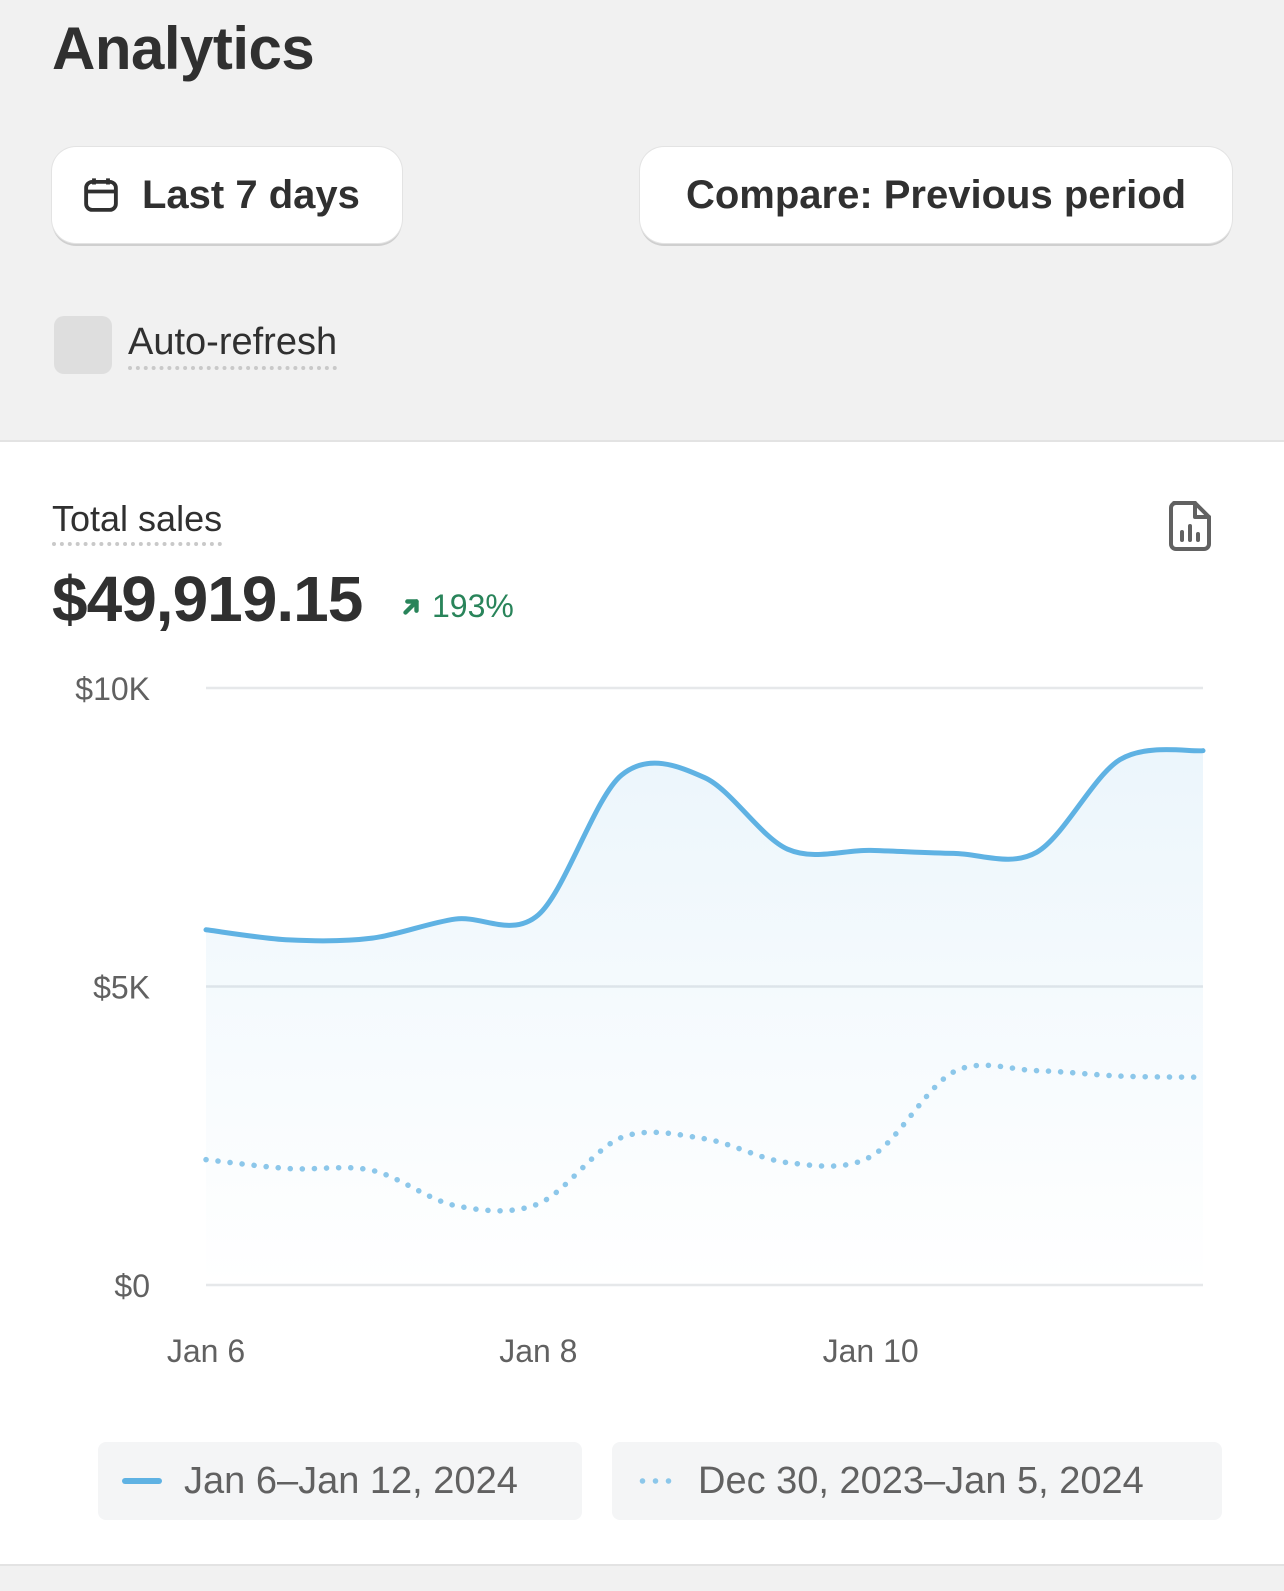 The height and width of the screenshot is (1591, 1284). I want to click on metric-value: $49,919.15, so click(207, 599).